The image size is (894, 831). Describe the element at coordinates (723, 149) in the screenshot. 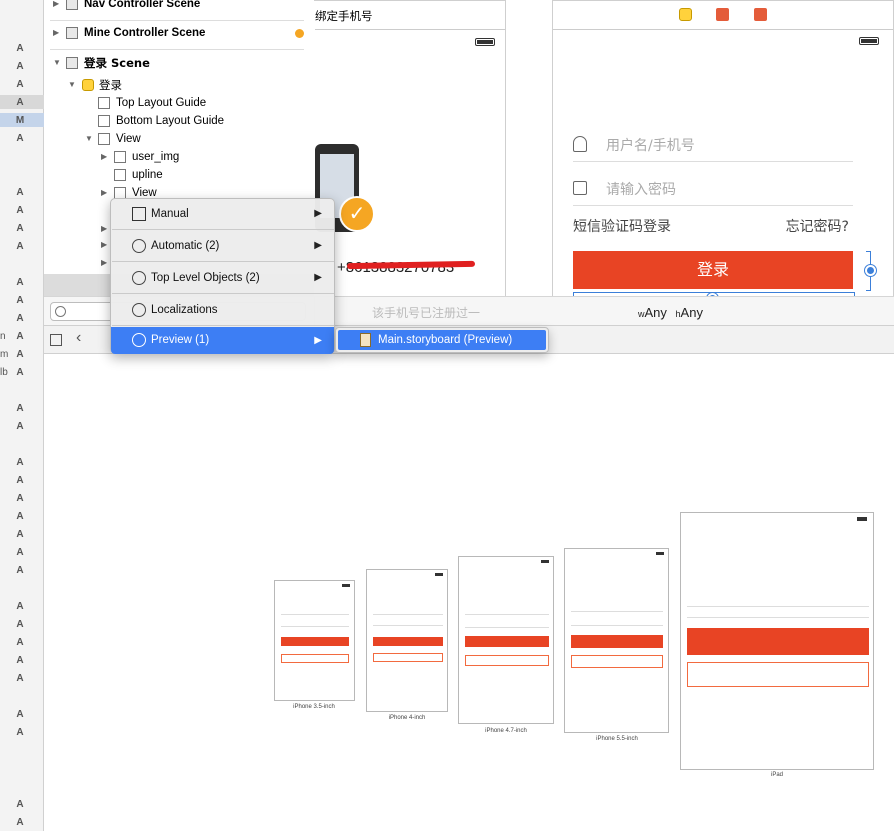

I see `login-scene: 用户名/手机号 请输入密码 短信验证码登录 忘记密码? 登录` at that location.